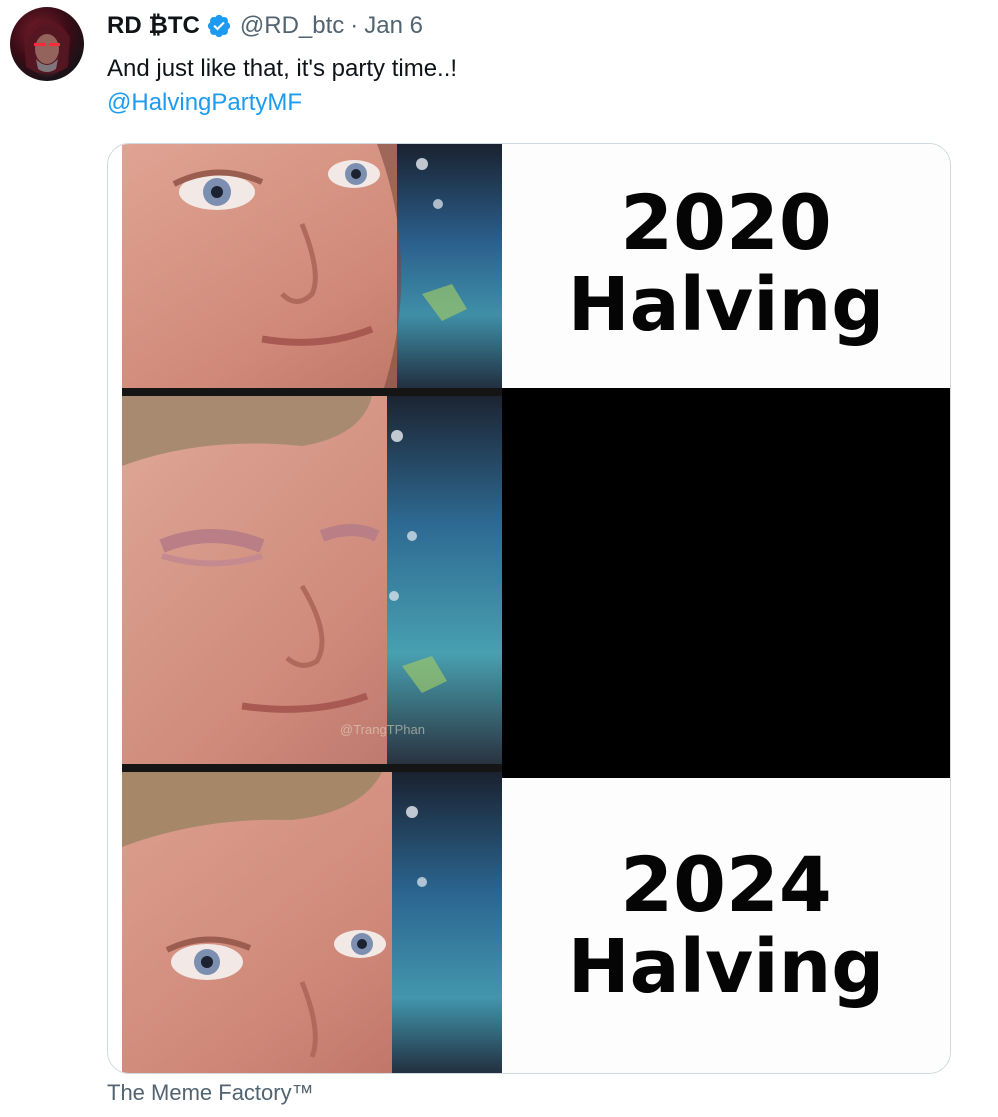 This screenshot has width=998, height=1117. What do you see at coordinates (210, 1093) in the screenshot?
I see `tweet-source: The Meme Factory™` at bounding box center [210, 1093].